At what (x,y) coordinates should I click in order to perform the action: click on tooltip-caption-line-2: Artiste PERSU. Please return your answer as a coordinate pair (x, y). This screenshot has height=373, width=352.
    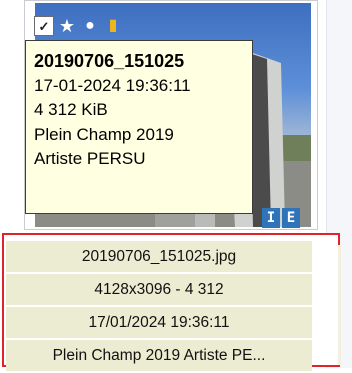
    Looking at the image, I should click on (90, 158).